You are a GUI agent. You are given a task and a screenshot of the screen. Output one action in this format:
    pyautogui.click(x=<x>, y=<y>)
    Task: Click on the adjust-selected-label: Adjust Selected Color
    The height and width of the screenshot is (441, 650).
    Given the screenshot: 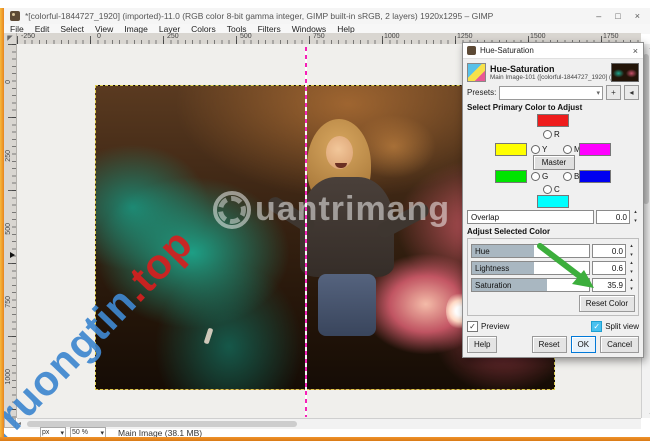 What is the action you would take?
    pyautogui.click(x=509, y=231)
    